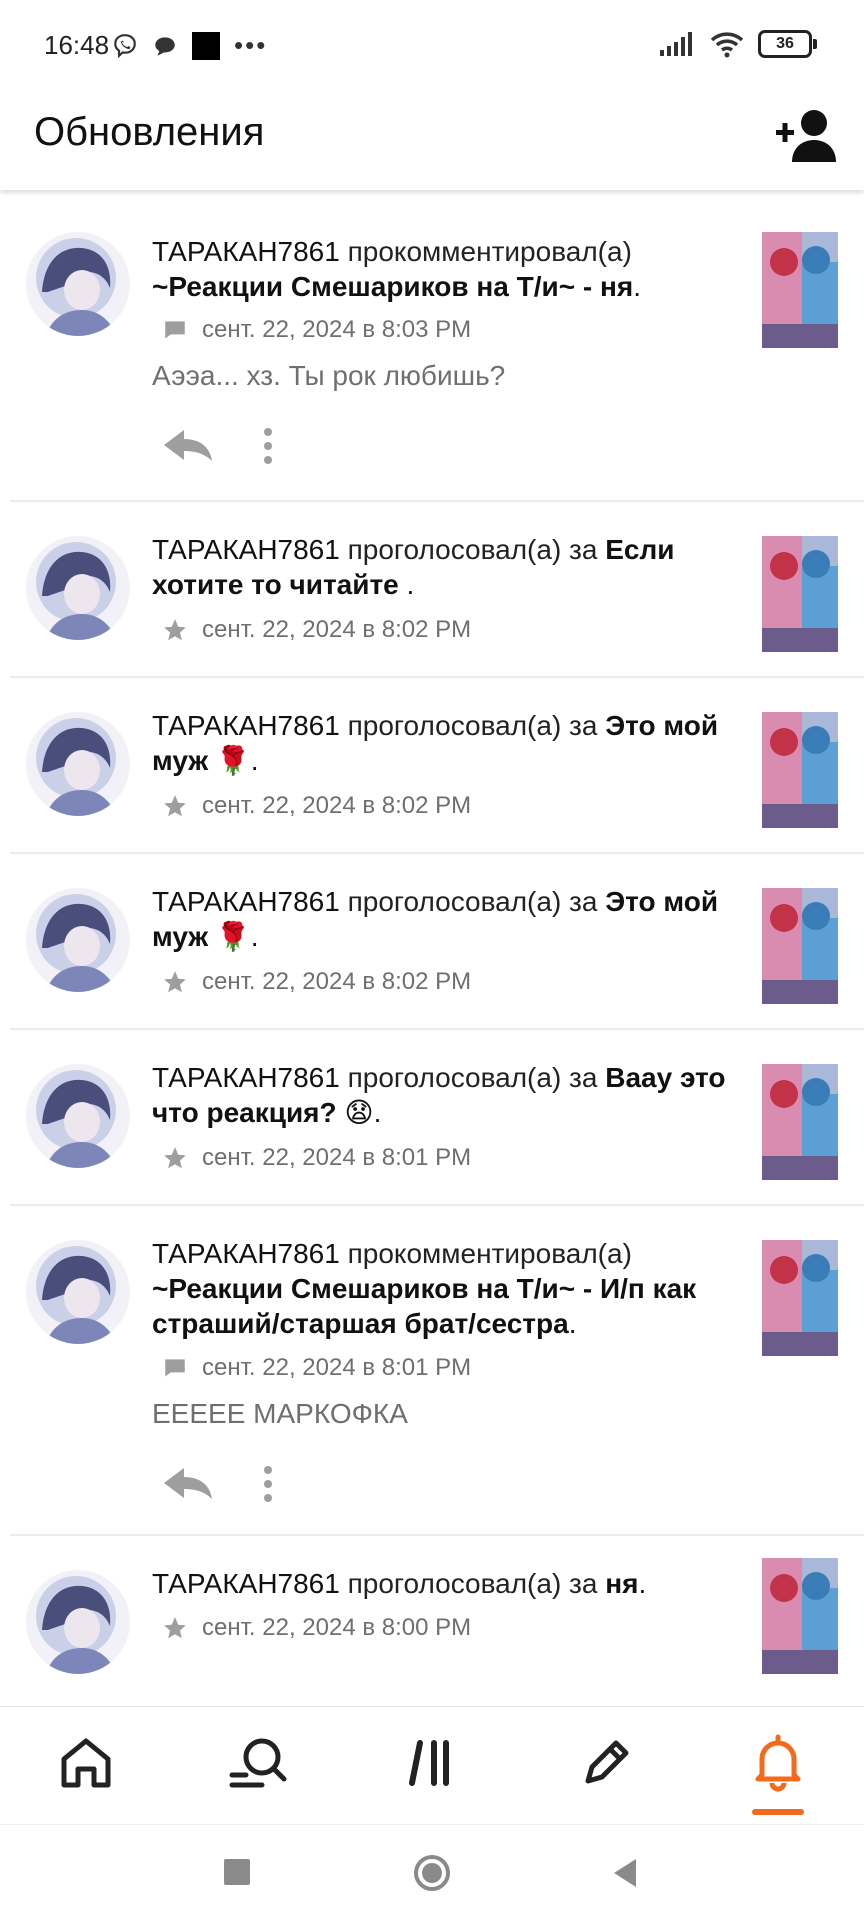 The image size is (864, 1921). What do you see at coordinates (149, 132) in the screenshot?
I see `page-title: Обновления` at bounding box center [149, 132].